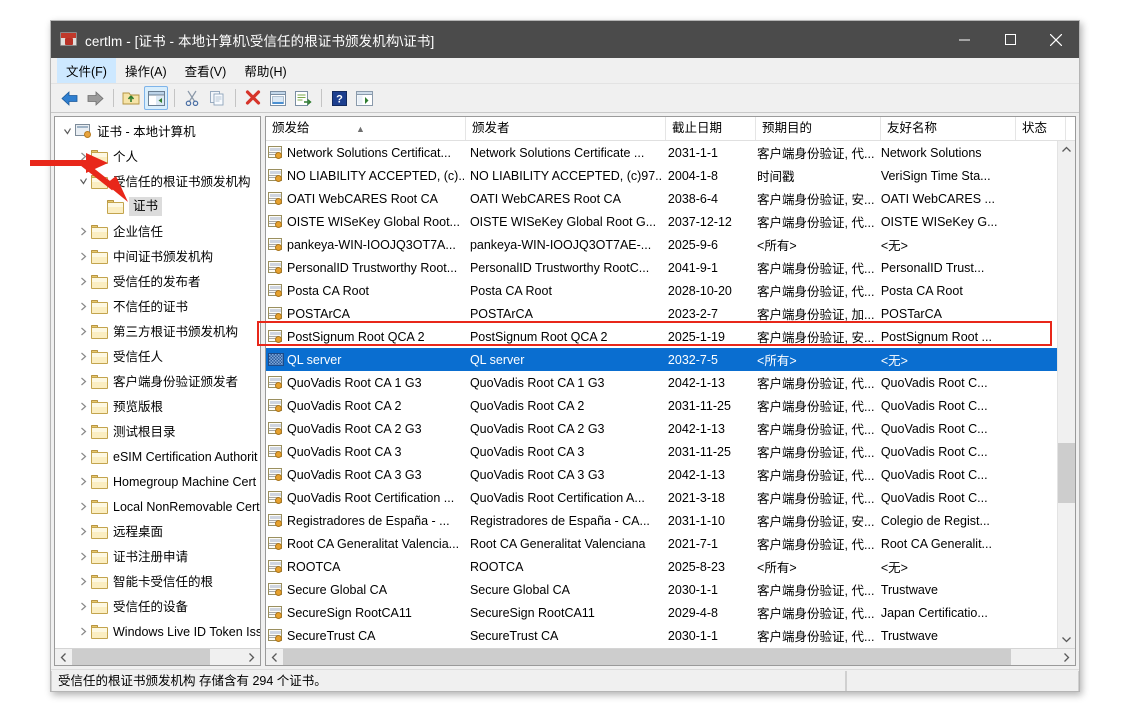 Image resolution: width=1135 pixels, height=712 pixels. What do you see at coordinates (157, 256) in the screenshot?
I see `sidebar-item-intermediate-ca: 中间证书颁发机构` at bounding box center [157, 256].